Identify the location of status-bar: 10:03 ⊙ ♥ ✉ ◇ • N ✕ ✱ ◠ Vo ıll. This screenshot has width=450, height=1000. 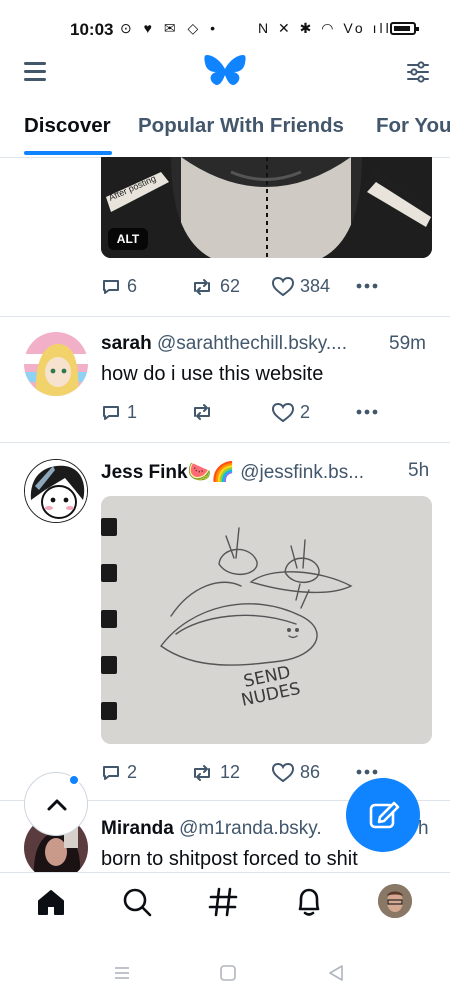
(225, 26).